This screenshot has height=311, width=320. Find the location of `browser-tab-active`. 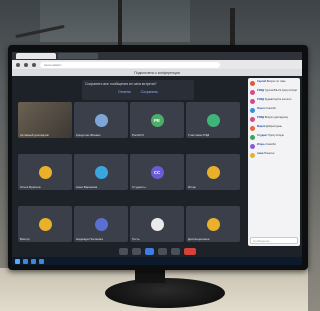

browser-tab-active is located at coordinates (36, 56).